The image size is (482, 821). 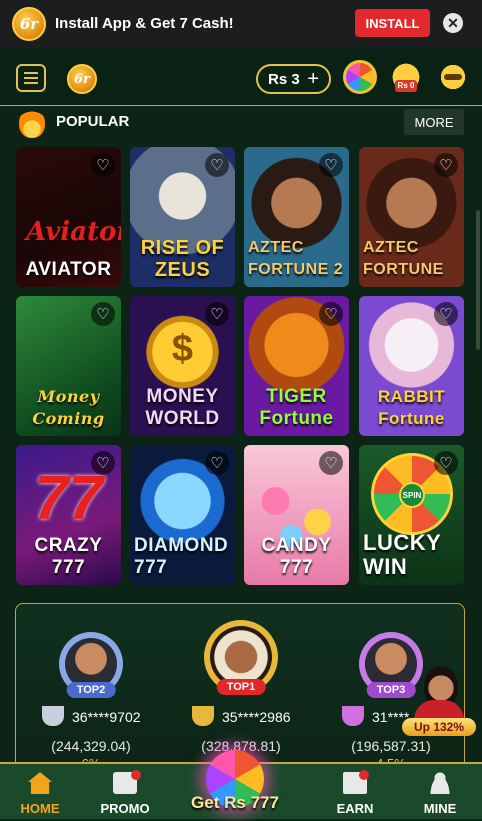 What do you see at coordinates (241, 124) in the screenshot?
I see `popular-header: POPULAR MORE` at bounding box center [241, 124].